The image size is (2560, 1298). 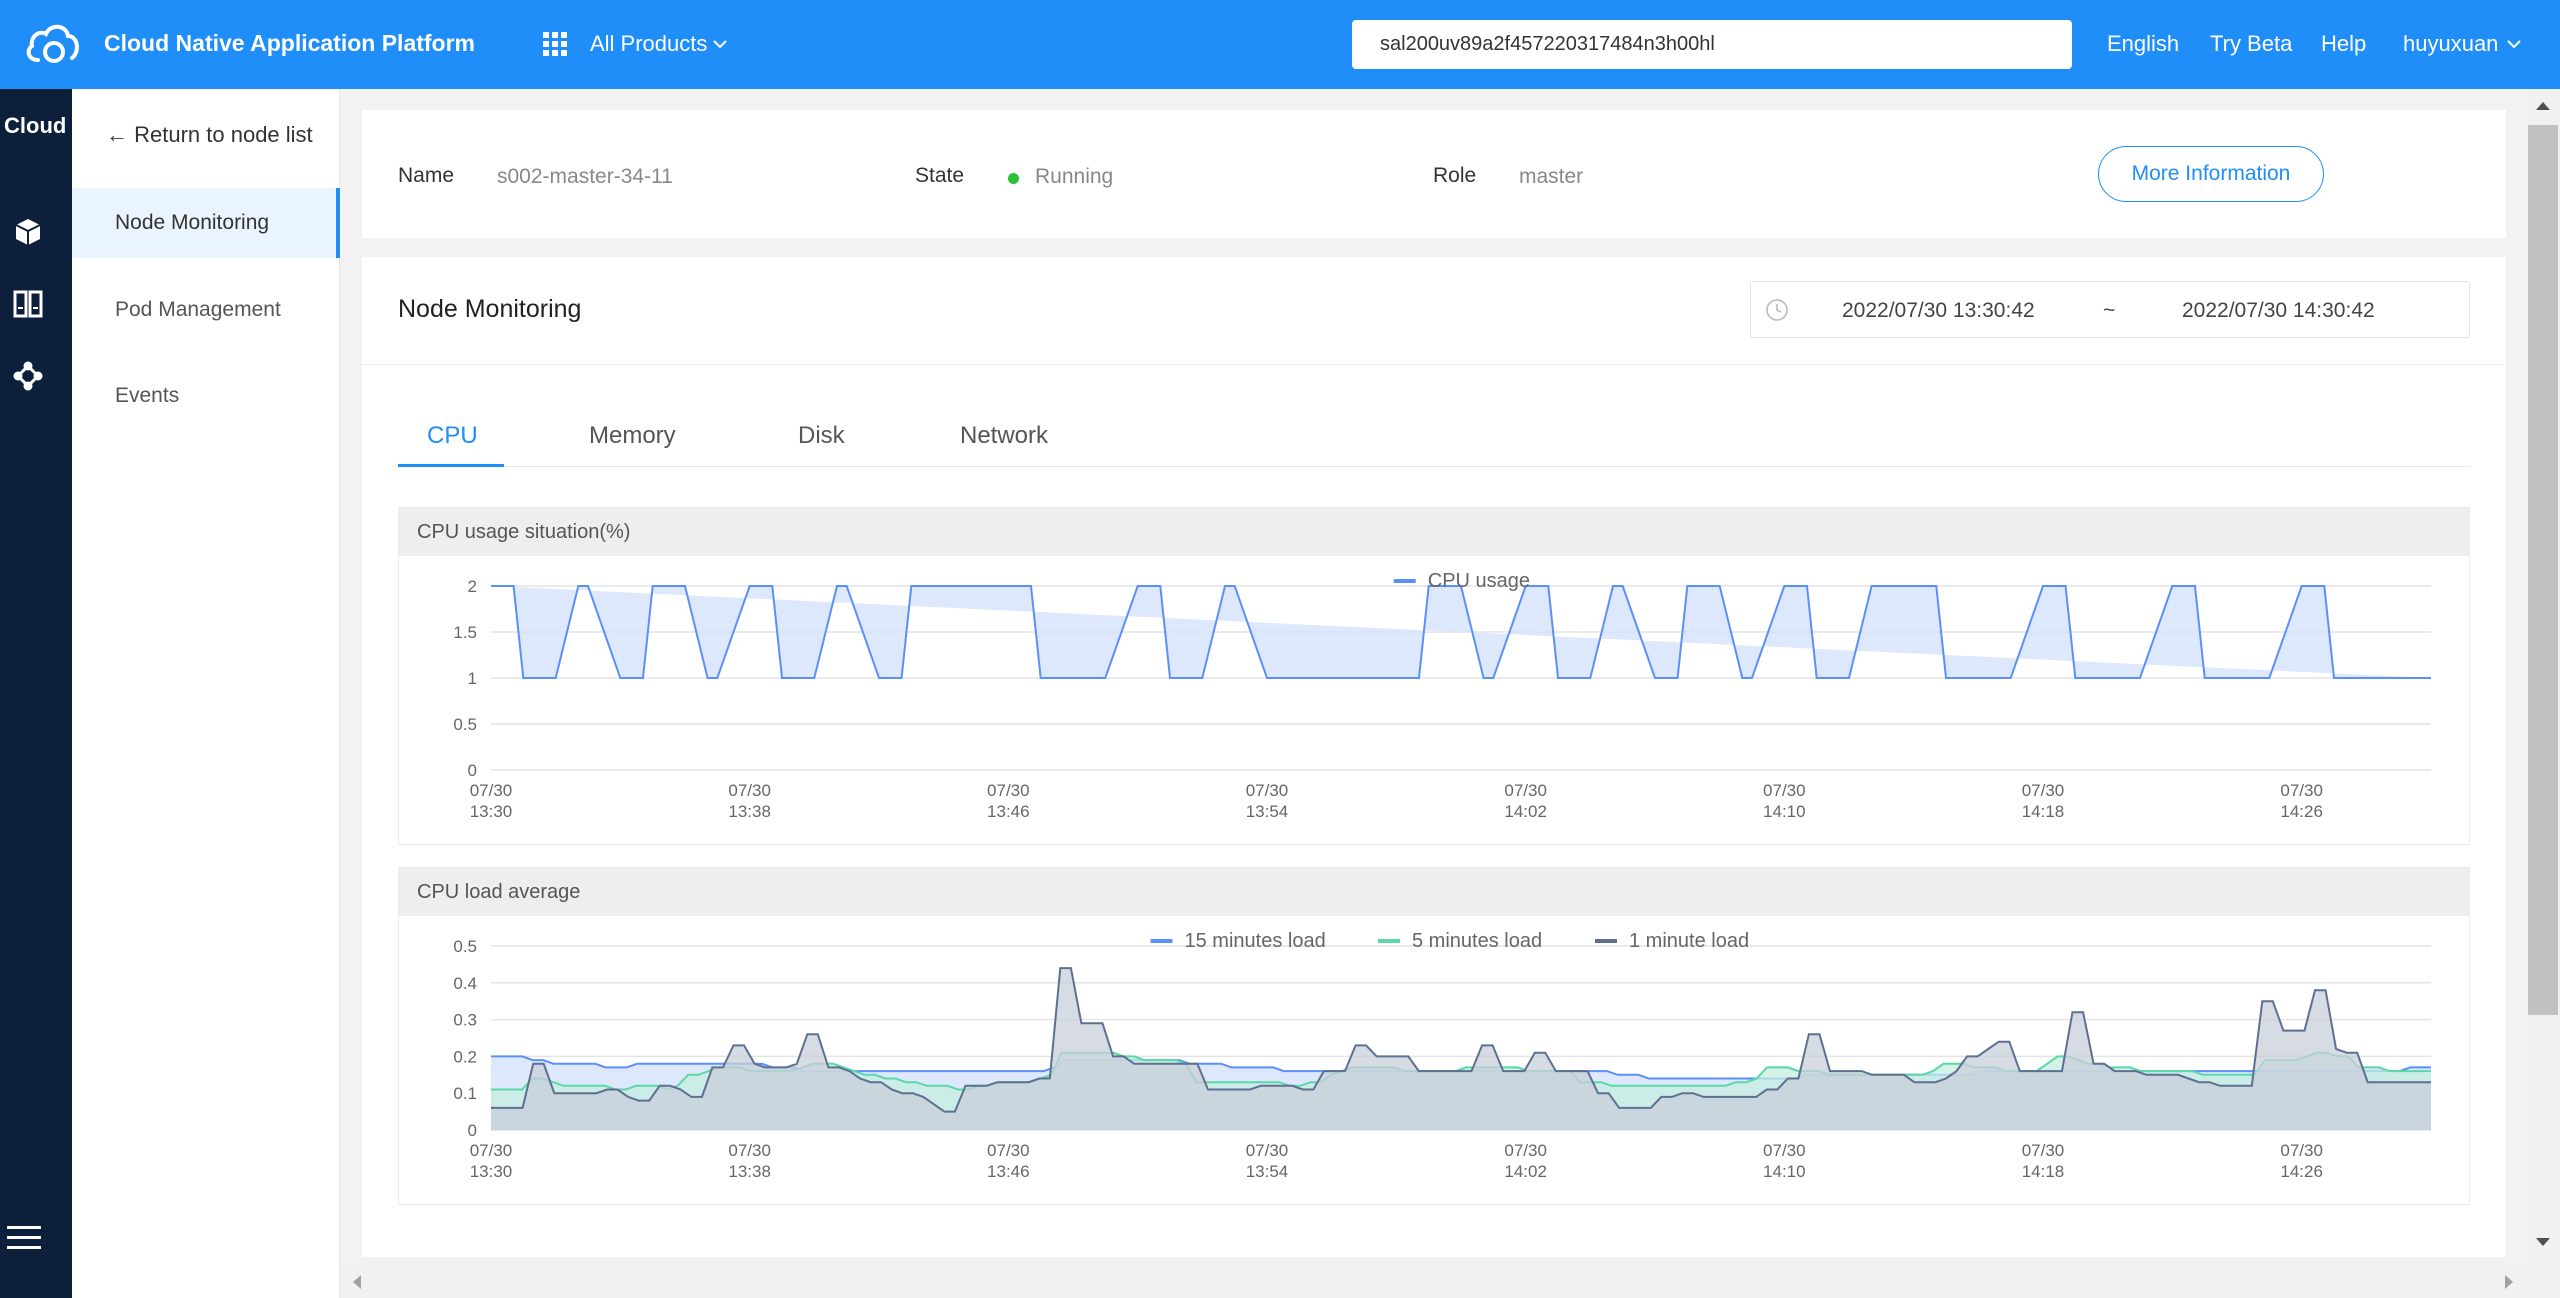 I want to click on state-label: State, so click(x=940, y=175).